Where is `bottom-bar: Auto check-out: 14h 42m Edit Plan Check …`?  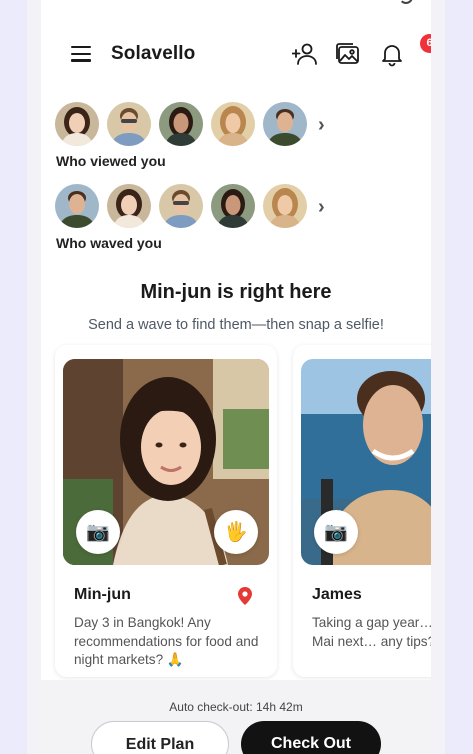 bottom-bar: Auto check-out: 14h 42m Edit Plan Check … is located at coordinates (236, 717).